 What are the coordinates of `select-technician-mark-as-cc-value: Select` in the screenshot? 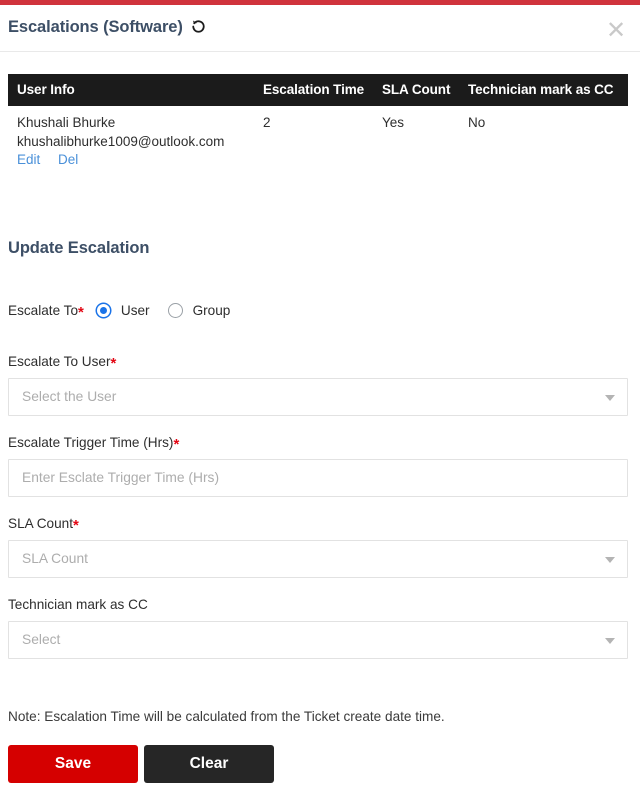 It's located at (41, 639).